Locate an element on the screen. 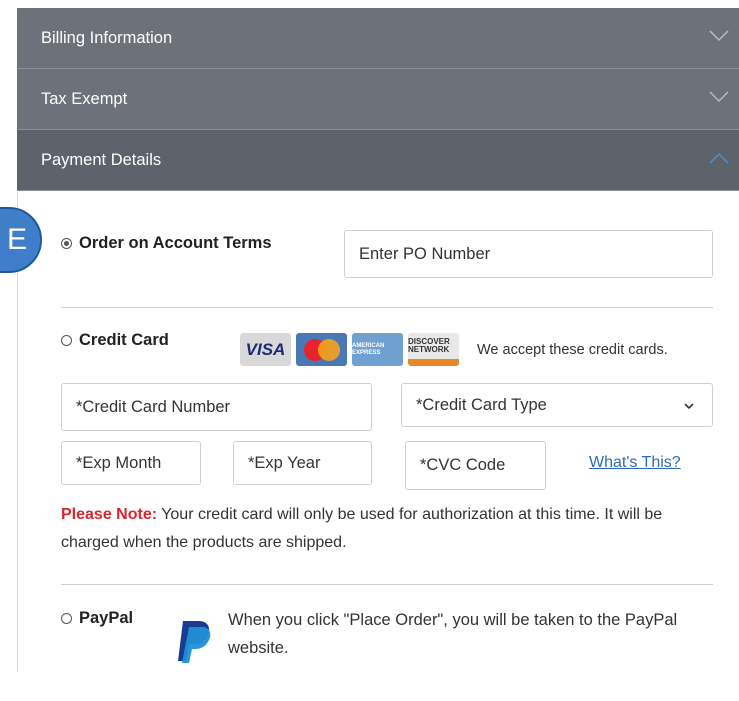 The image size is (739, 701). radio-selected-icon is located at coordinates (66, 243).